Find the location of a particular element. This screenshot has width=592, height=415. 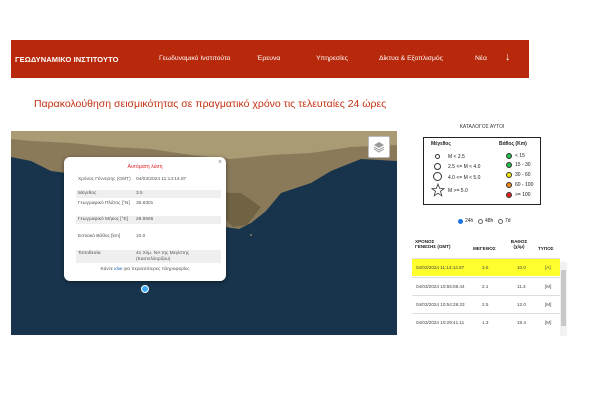

cell-depth: 19.4 is located at coordinates (521, 322).